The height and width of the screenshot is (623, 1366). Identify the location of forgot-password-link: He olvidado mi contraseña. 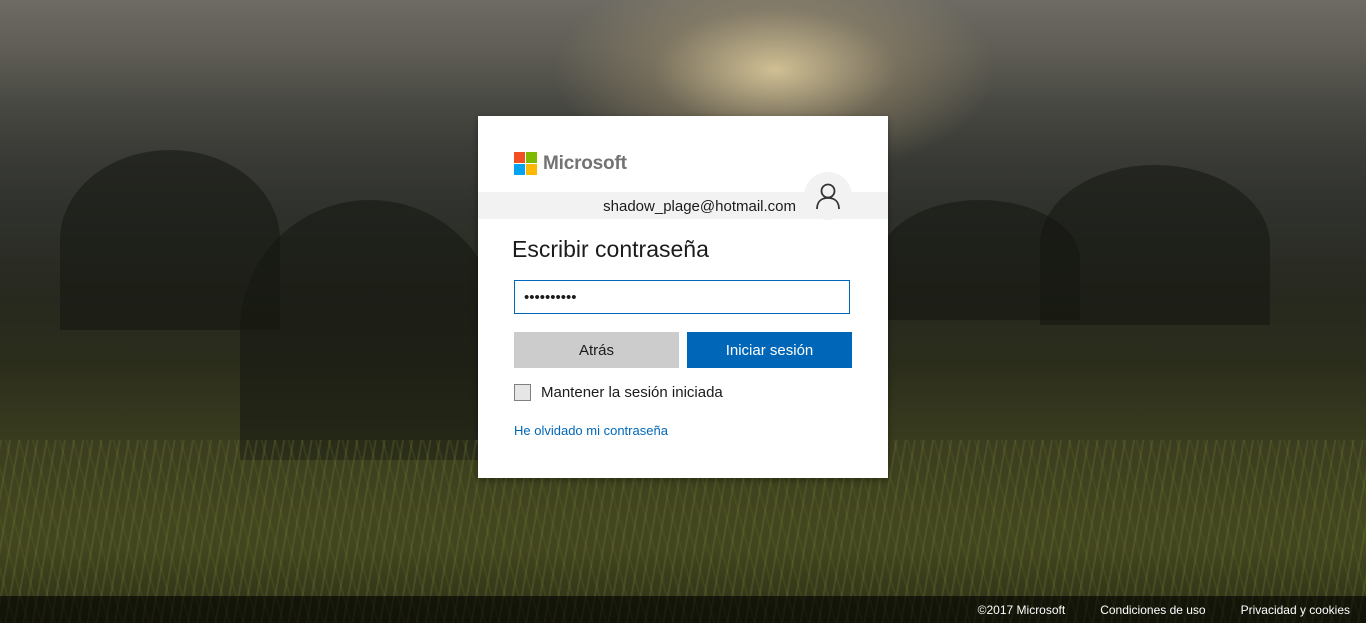
(591, 430).